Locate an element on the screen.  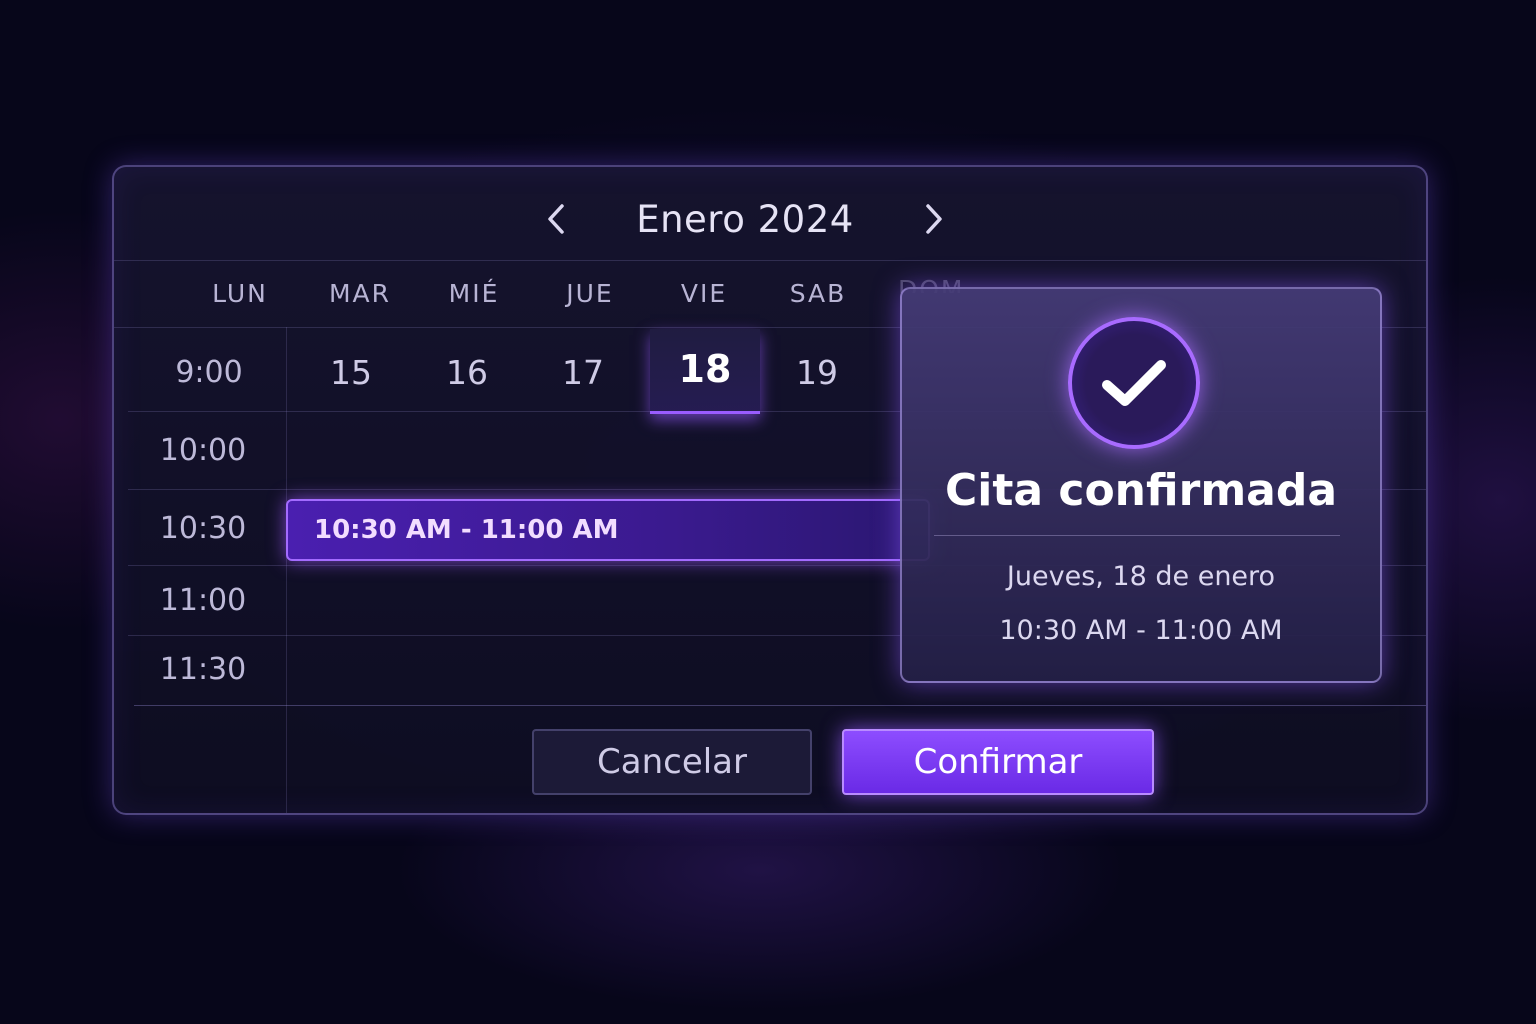
weekday-sab: SAB is located at coordinates (818, 293).